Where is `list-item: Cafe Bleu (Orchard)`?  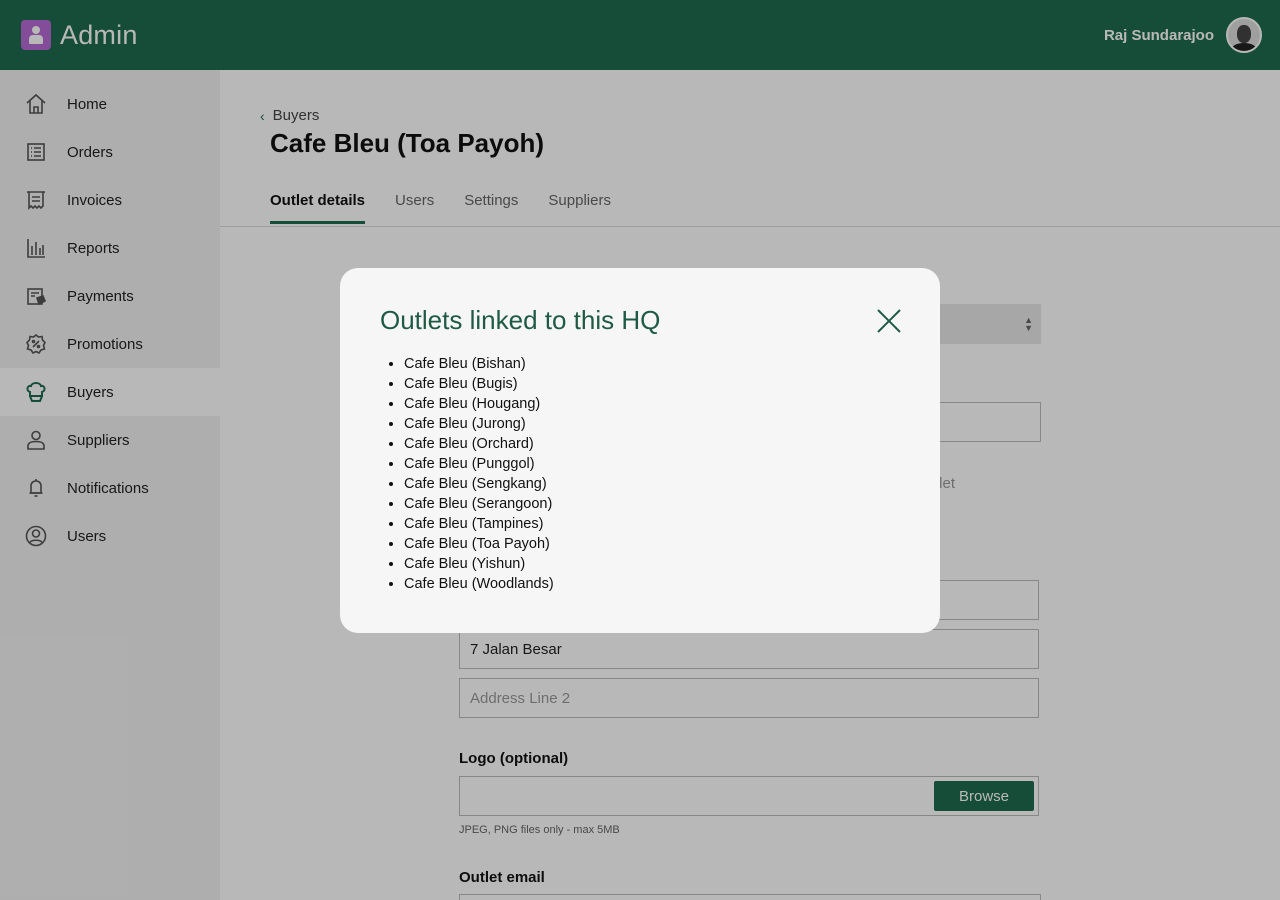
list-item: Cafe Bleu (Orchard) is located at coordinates (479, 444).